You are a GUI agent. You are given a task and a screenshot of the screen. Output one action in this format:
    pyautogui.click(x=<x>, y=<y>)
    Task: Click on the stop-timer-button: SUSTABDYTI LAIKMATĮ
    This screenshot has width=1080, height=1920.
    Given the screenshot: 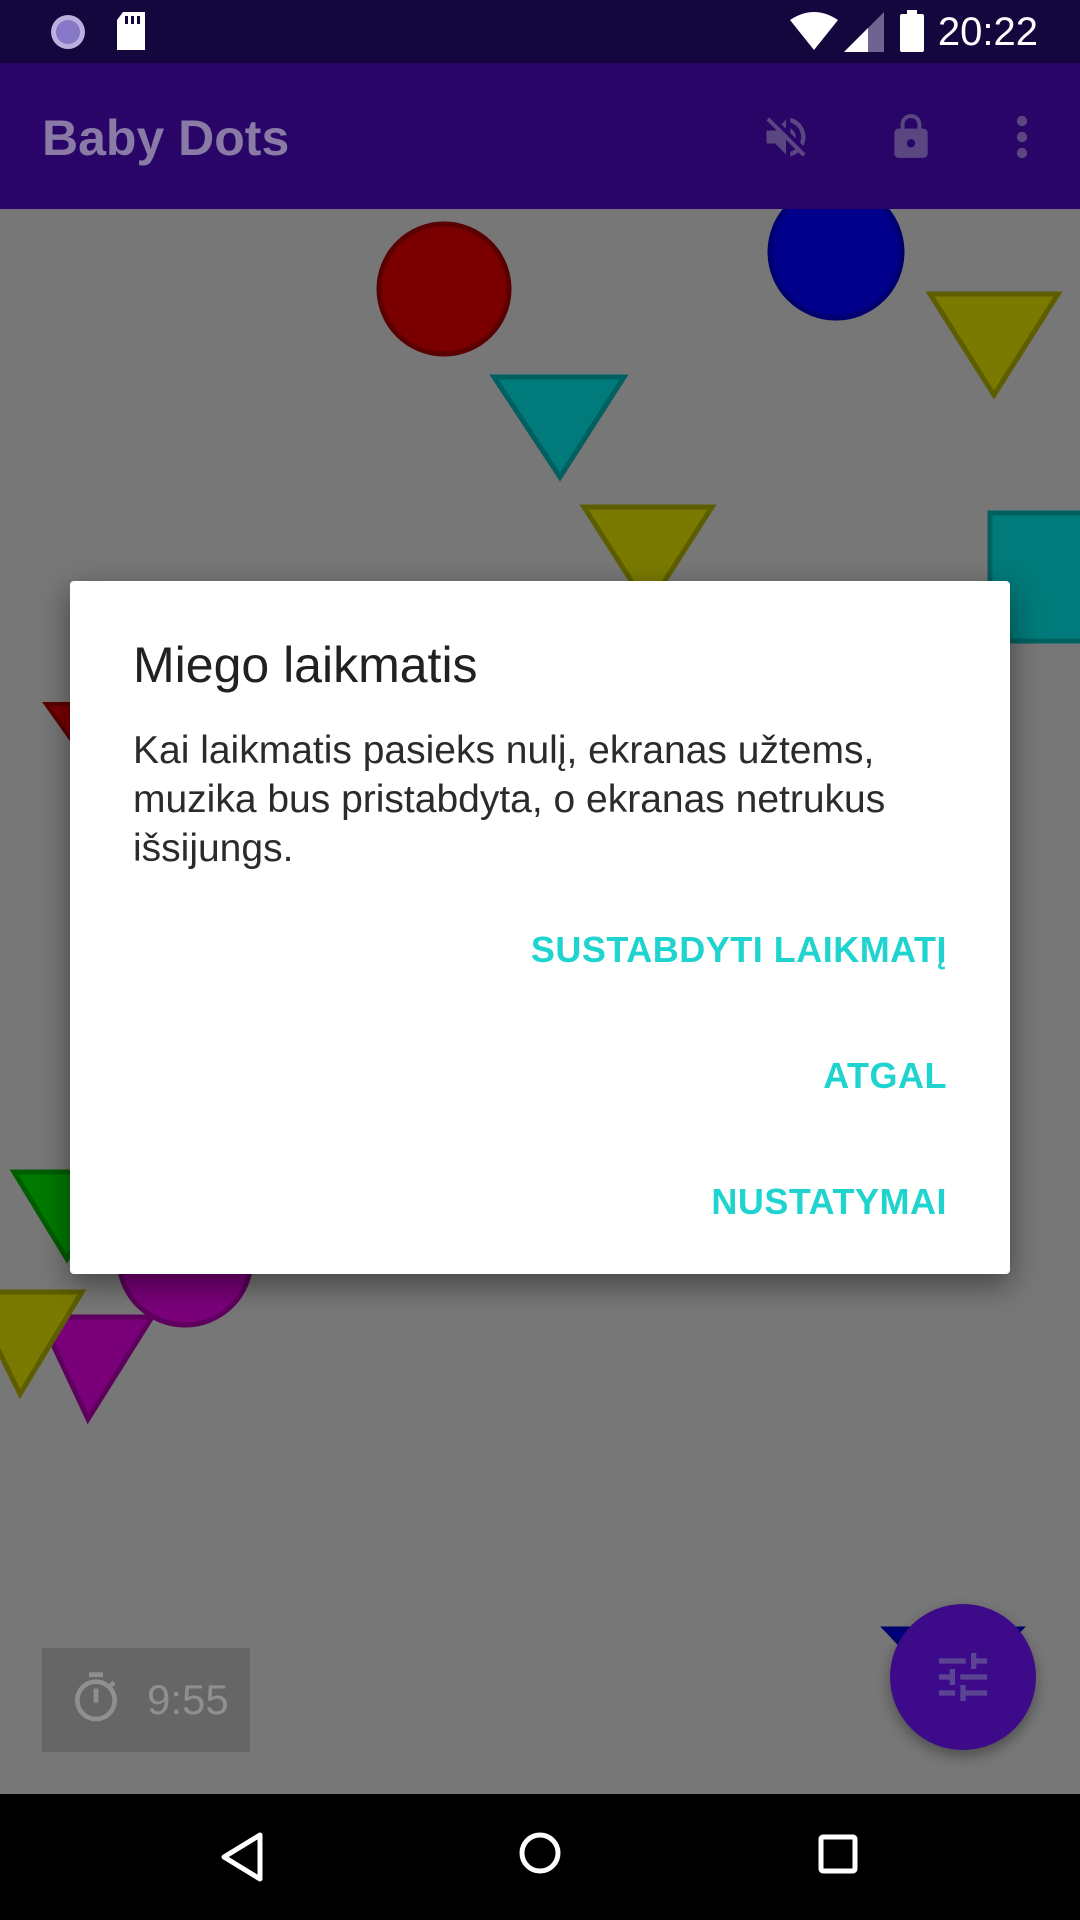 What is the action you would take?
    pyautogui.click(x=739, y=950)
    